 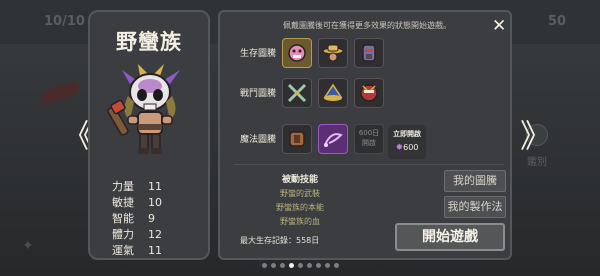 I want to click on next-character-button: 》, so click(x=536, y=136).